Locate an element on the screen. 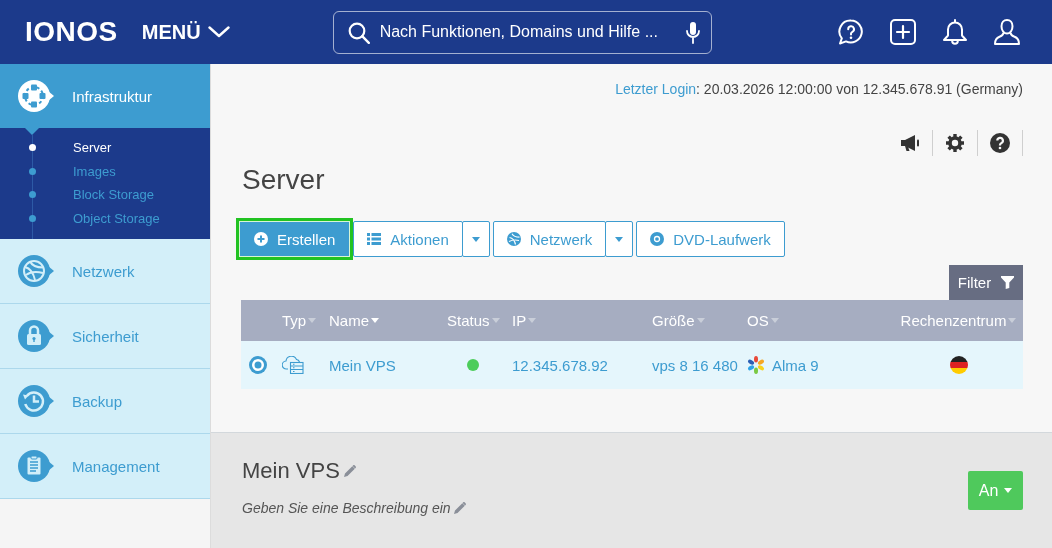 The image size is (1052, 548). sidebar-item: Netzwerk is located at coordinates (105, 271).